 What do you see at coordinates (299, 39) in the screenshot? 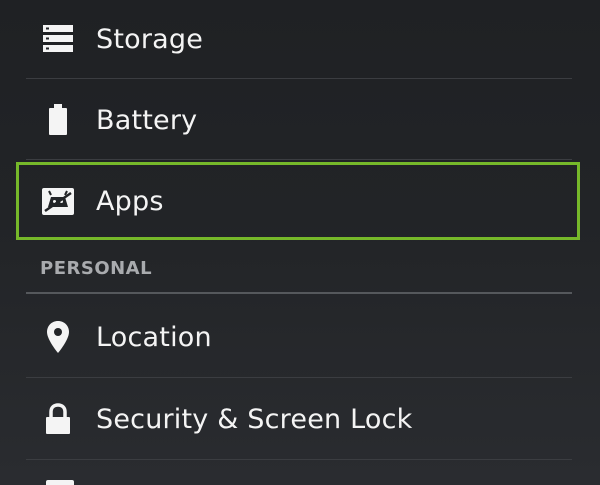
I see `settings-item-storage: Storage` at bounding box center [299, 39].